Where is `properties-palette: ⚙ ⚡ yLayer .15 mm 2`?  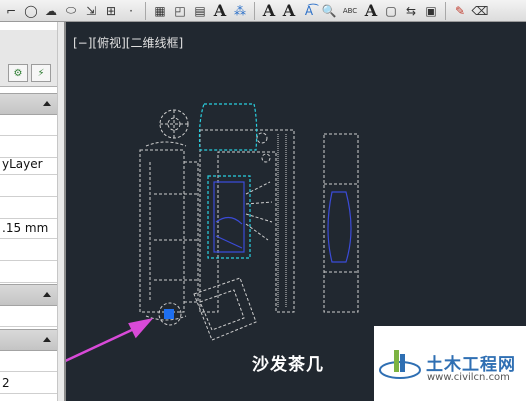
properties-palette: ⚙ ⚡ yLayer .15 mm 2 is located at coordinates (33, 211).